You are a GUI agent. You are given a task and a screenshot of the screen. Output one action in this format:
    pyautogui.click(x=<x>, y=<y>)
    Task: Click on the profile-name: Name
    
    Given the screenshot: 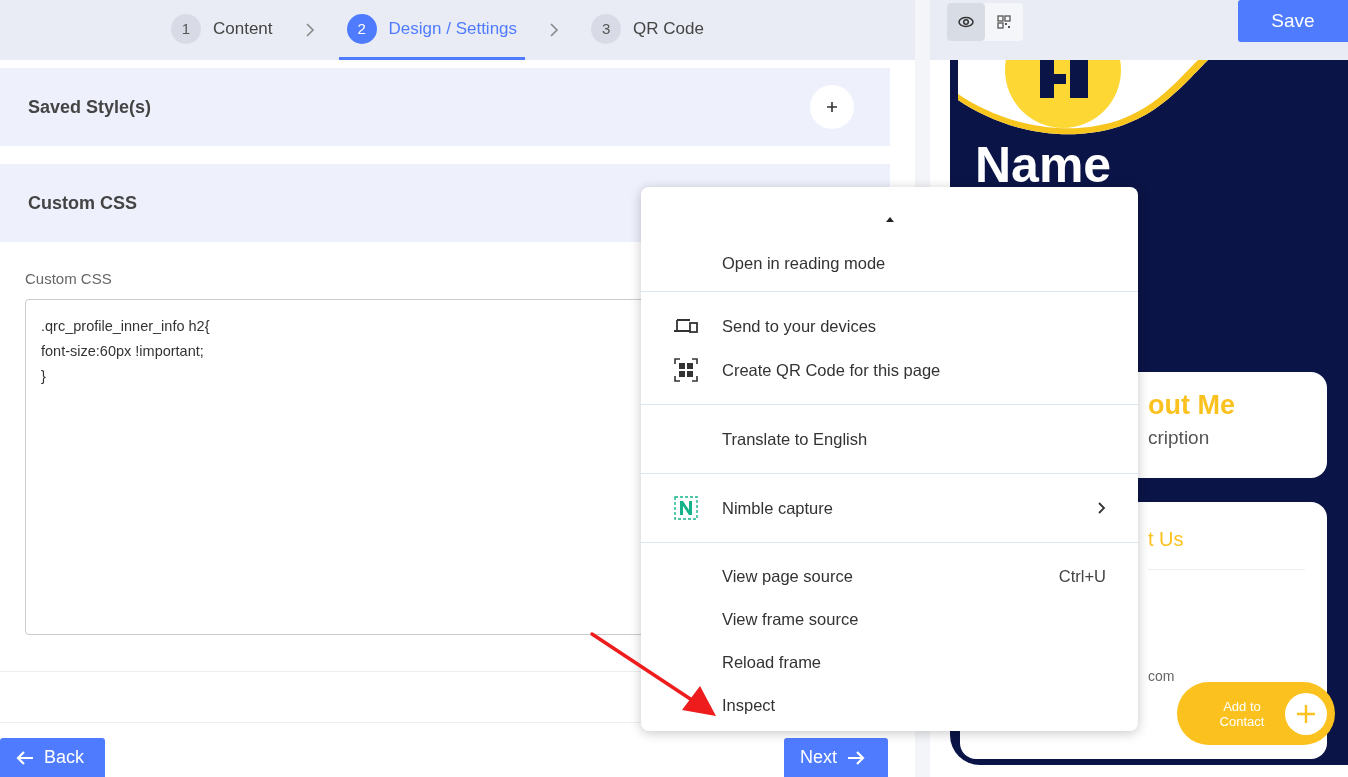 What is the action you would take?
    pyautogui.click(x=1043, y=165)
    